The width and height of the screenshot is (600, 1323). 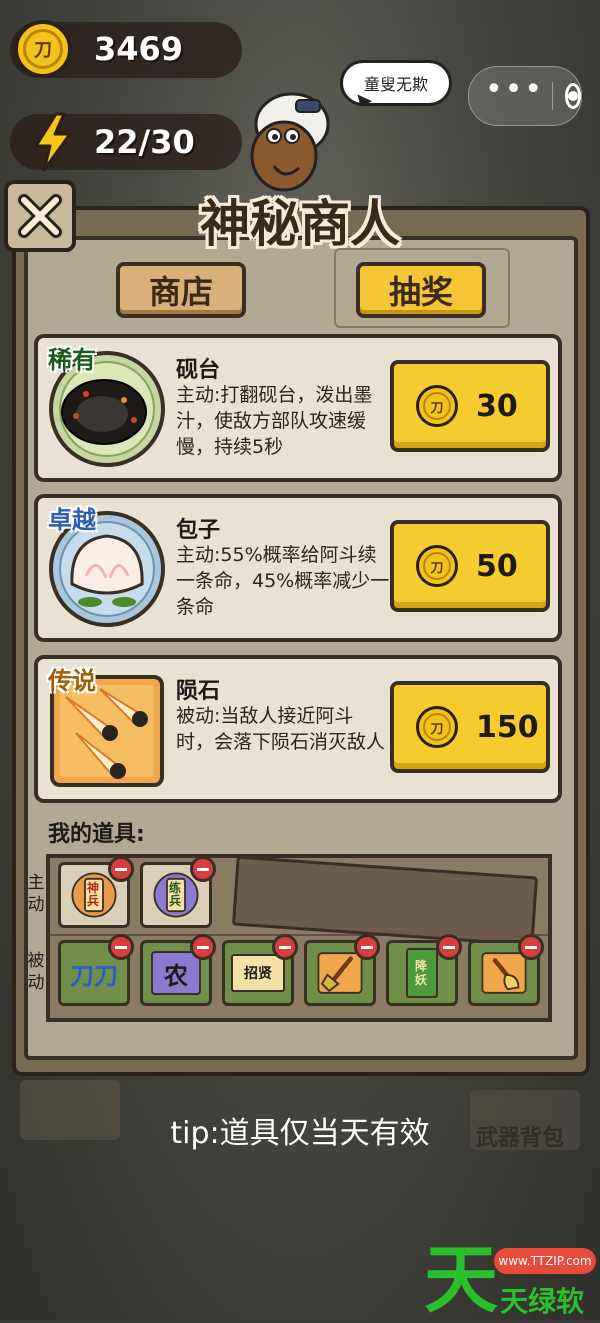 What do you see at coordinates (36, 972) in the screenshot?
I see `passive-label: 被动` at bounding box center [36, 972].